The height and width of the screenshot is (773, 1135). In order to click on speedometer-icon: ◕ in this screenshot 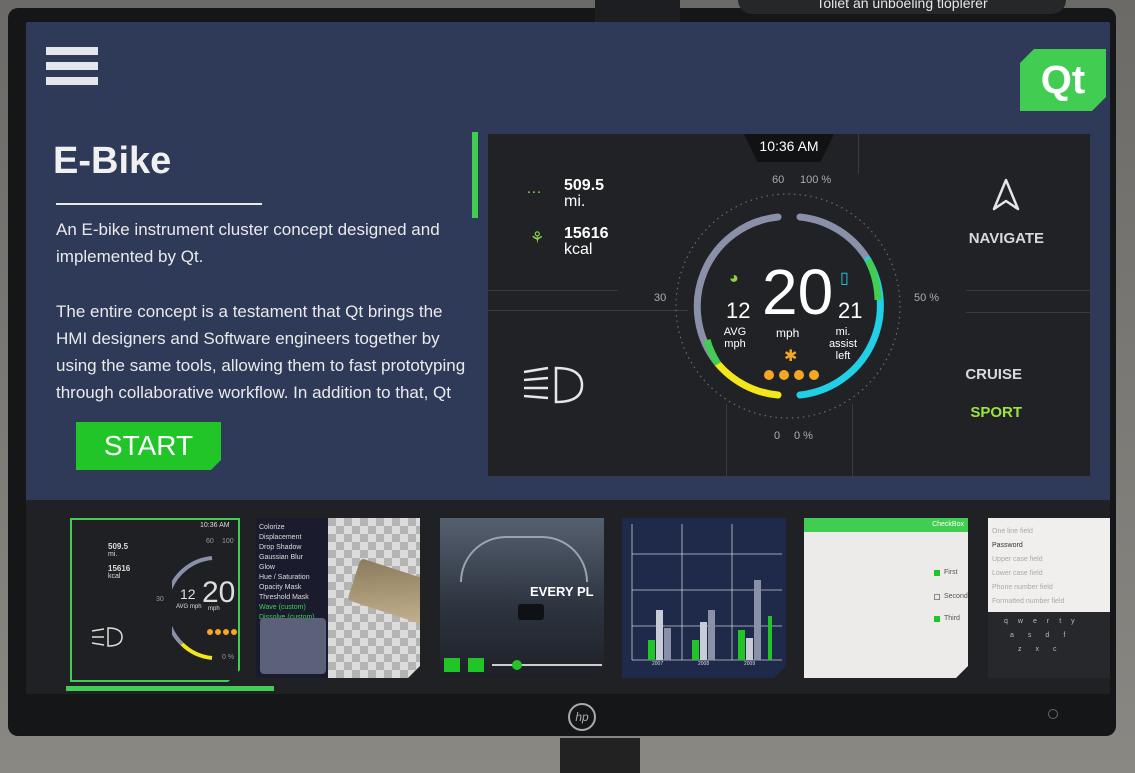, I will do `click(734, 278)`.